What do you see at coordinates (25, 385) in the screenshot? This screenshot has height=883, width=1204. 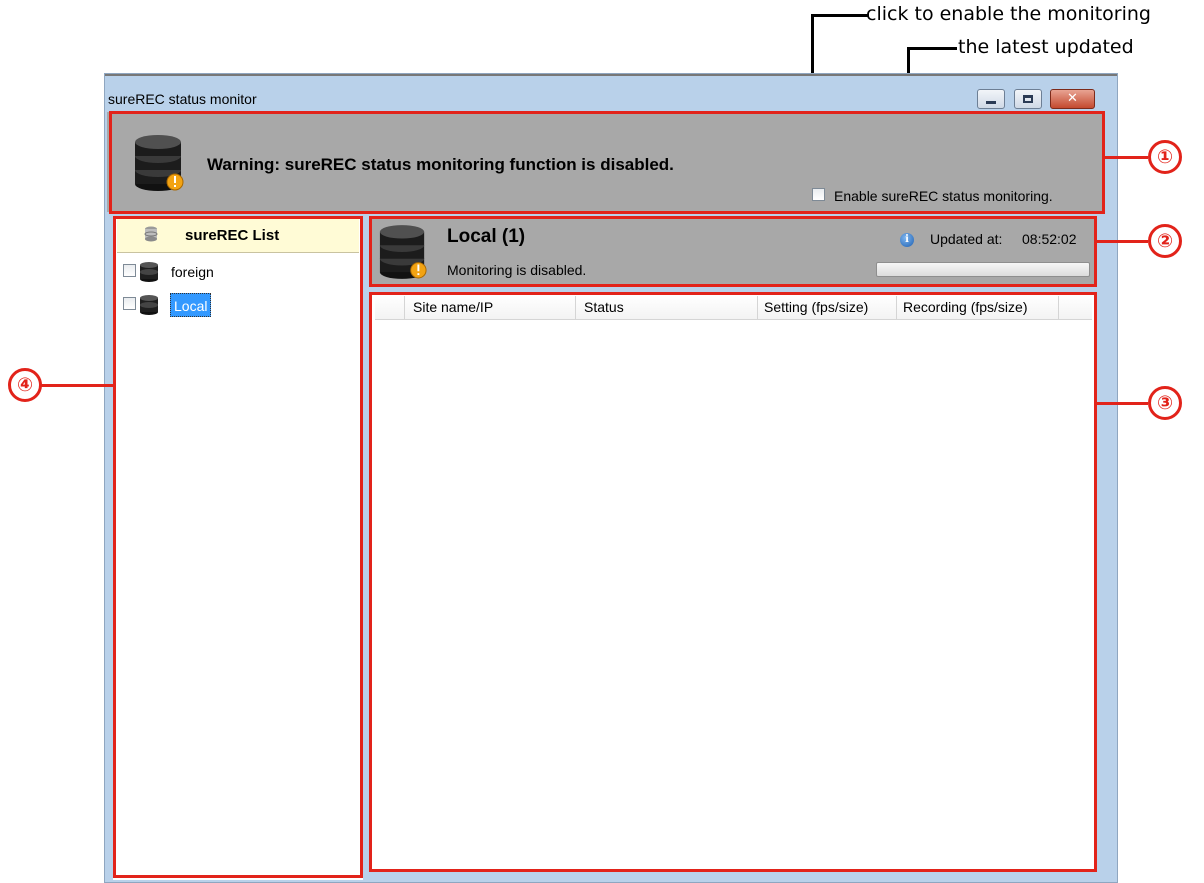 I see `marker-4: ④` at bounding box center [25, 385].